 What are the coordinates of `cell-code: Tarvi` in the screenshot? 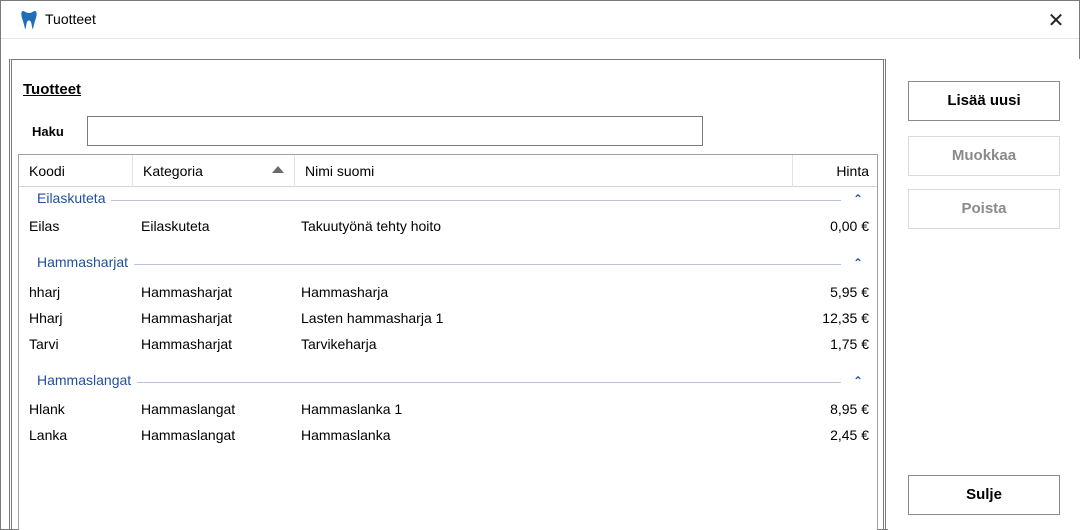 It's located at (44, 344).